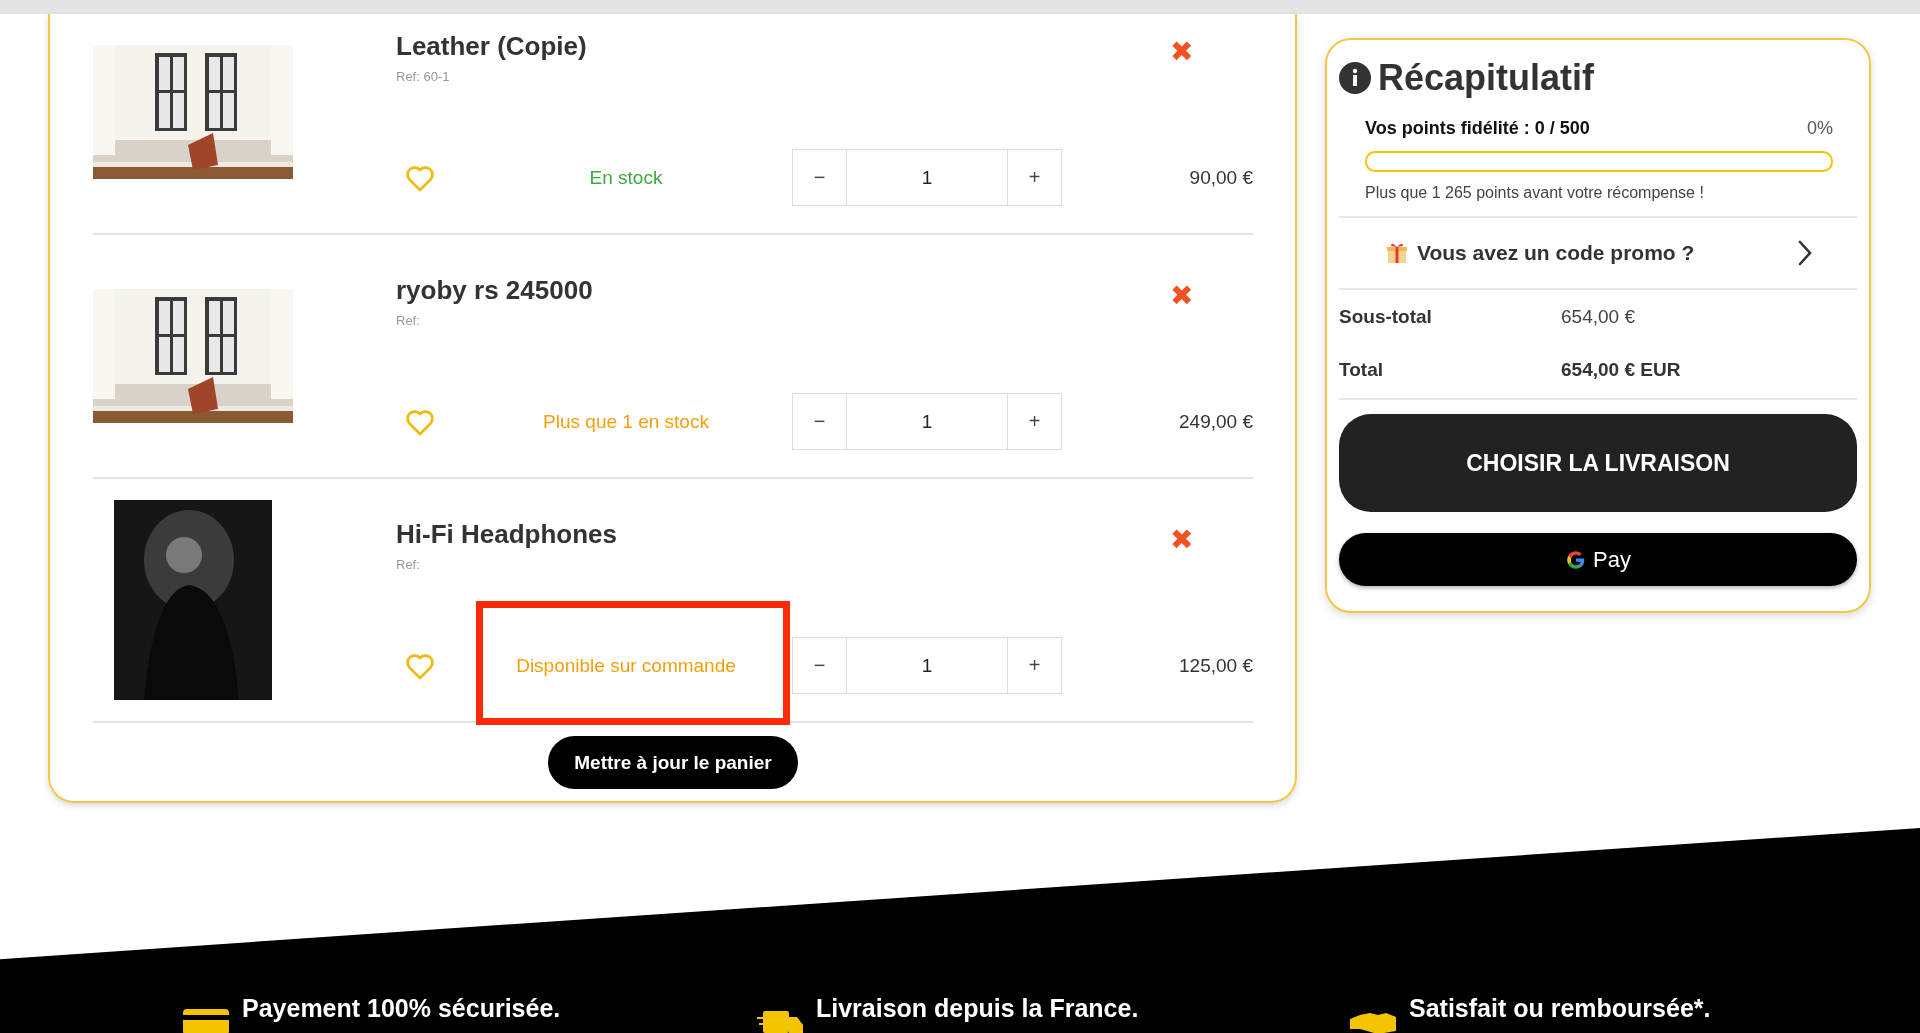 This screenshot has height=1033, width=1920. Describe the element at coordinates (1598, 559) in the screenshot. I see `google-pay-button: Pay` at that location.